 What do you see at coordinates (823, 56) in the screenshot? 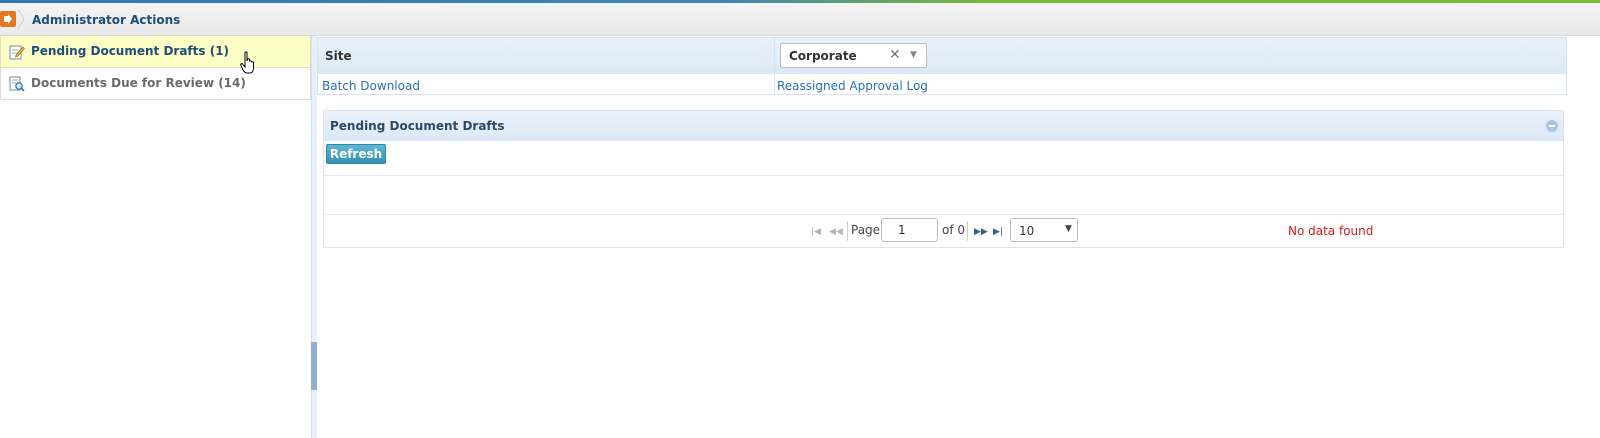
I see `site-selected-value: Corporate` at bounding box center [823, 56].